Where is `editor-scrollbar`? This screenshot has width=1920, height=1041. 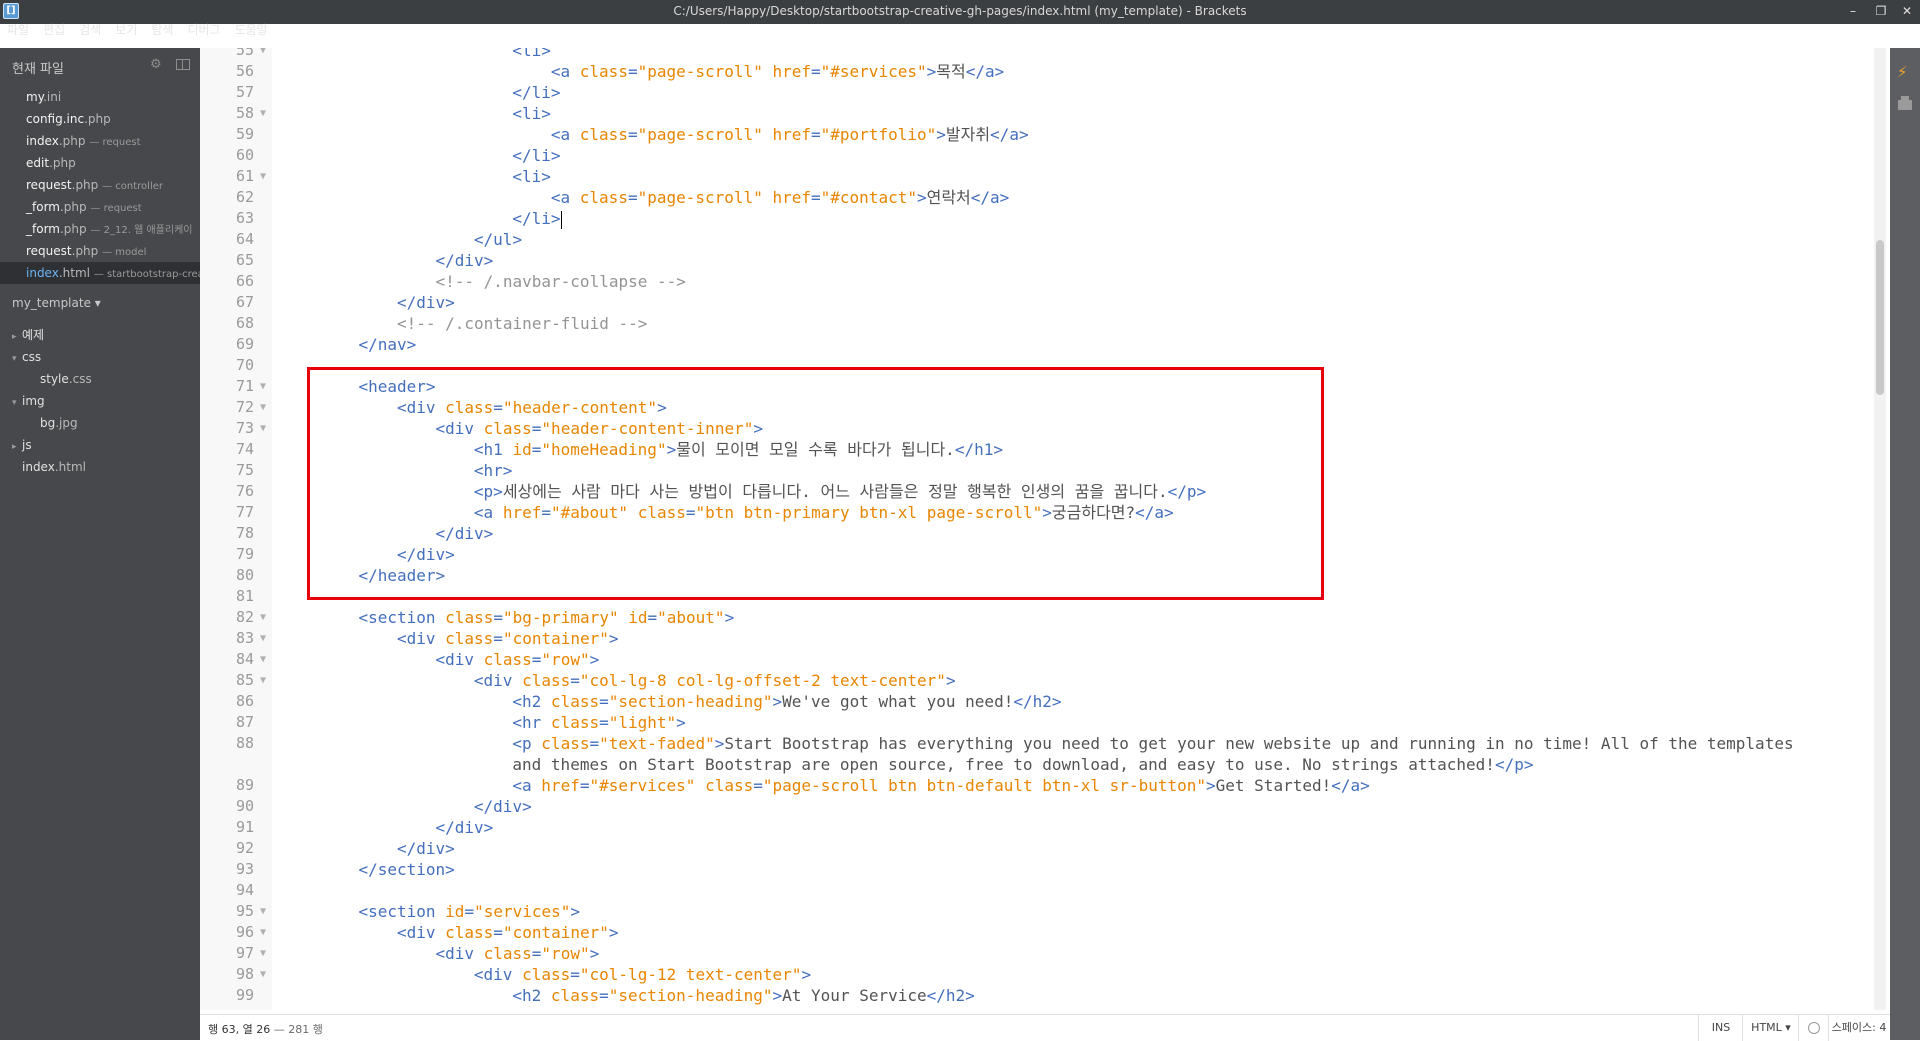
editor-scrollbar is located at coordinates (1880, 529).